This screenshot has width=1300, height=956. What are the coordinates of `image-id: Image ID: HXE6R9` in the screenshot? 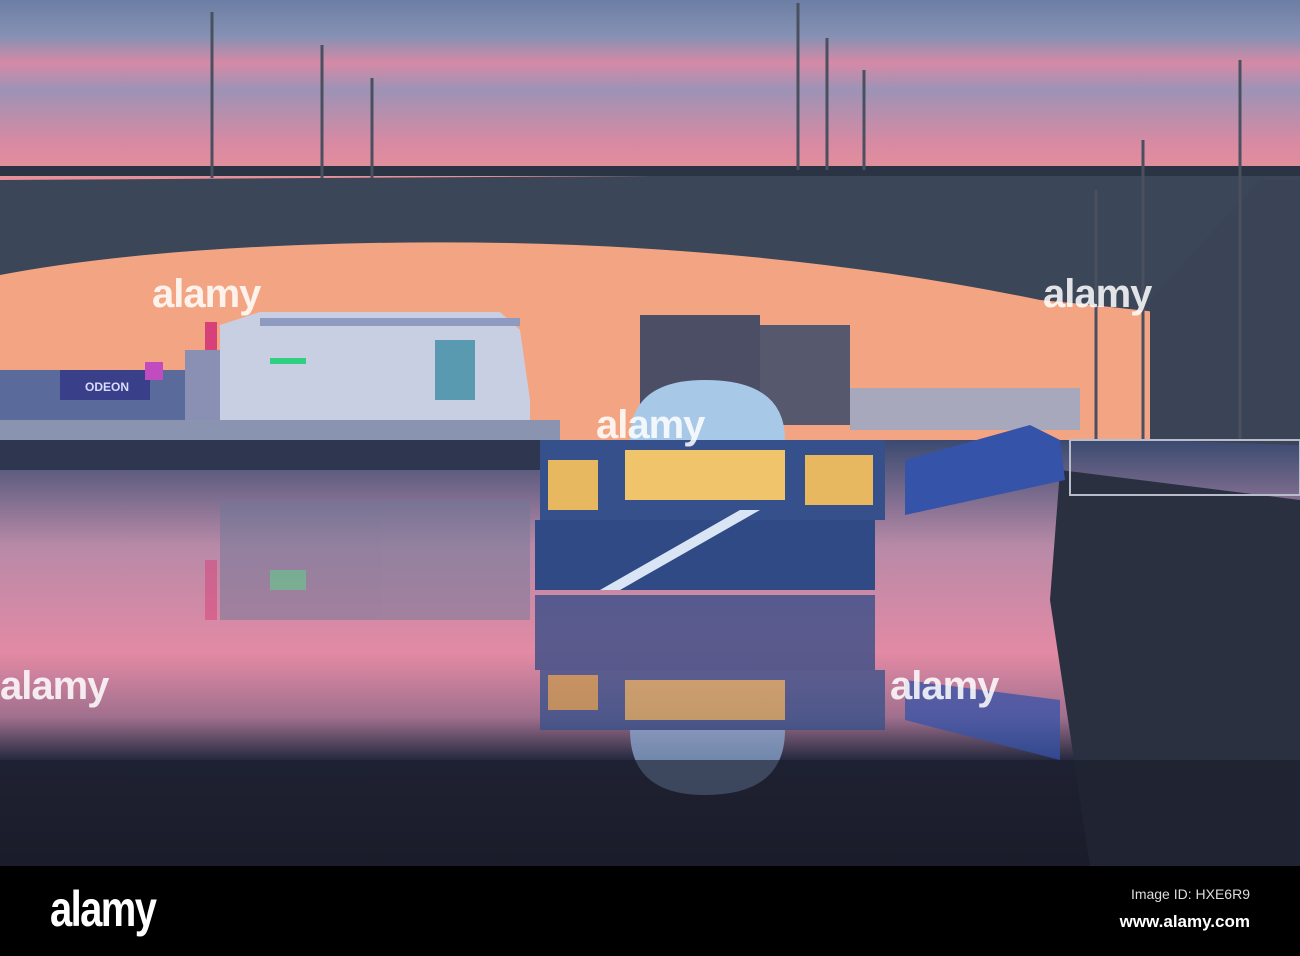 It's located at (1190, 894).